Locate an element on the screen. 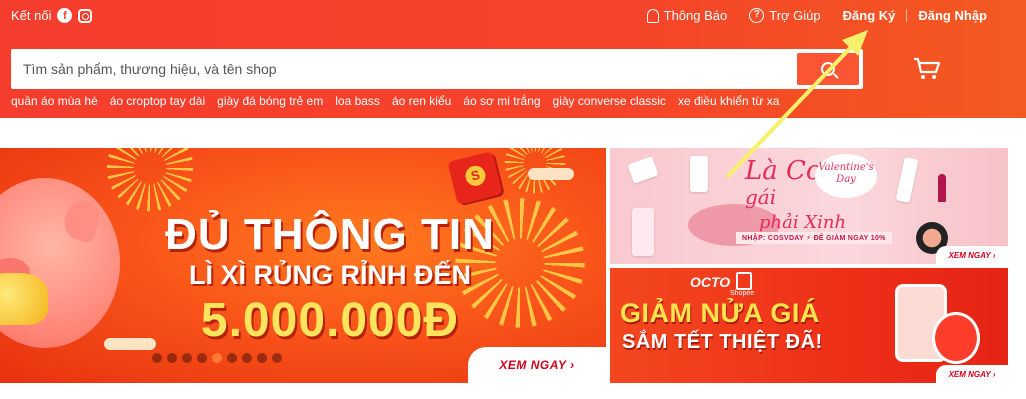 The image size is (1026, 399). help-icon: ? is located at coordinates (757, 15).